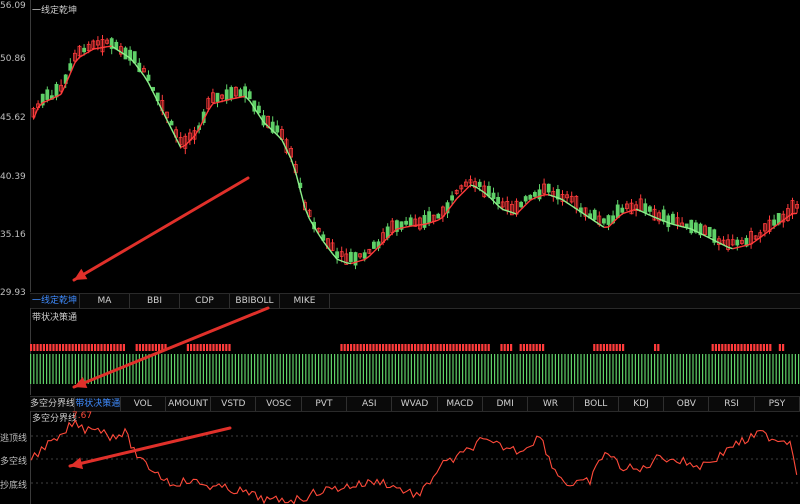  What do you see at coordinates (415, 364) in the screenshot?
I see `band-bars` at bounding box center [415, 364].